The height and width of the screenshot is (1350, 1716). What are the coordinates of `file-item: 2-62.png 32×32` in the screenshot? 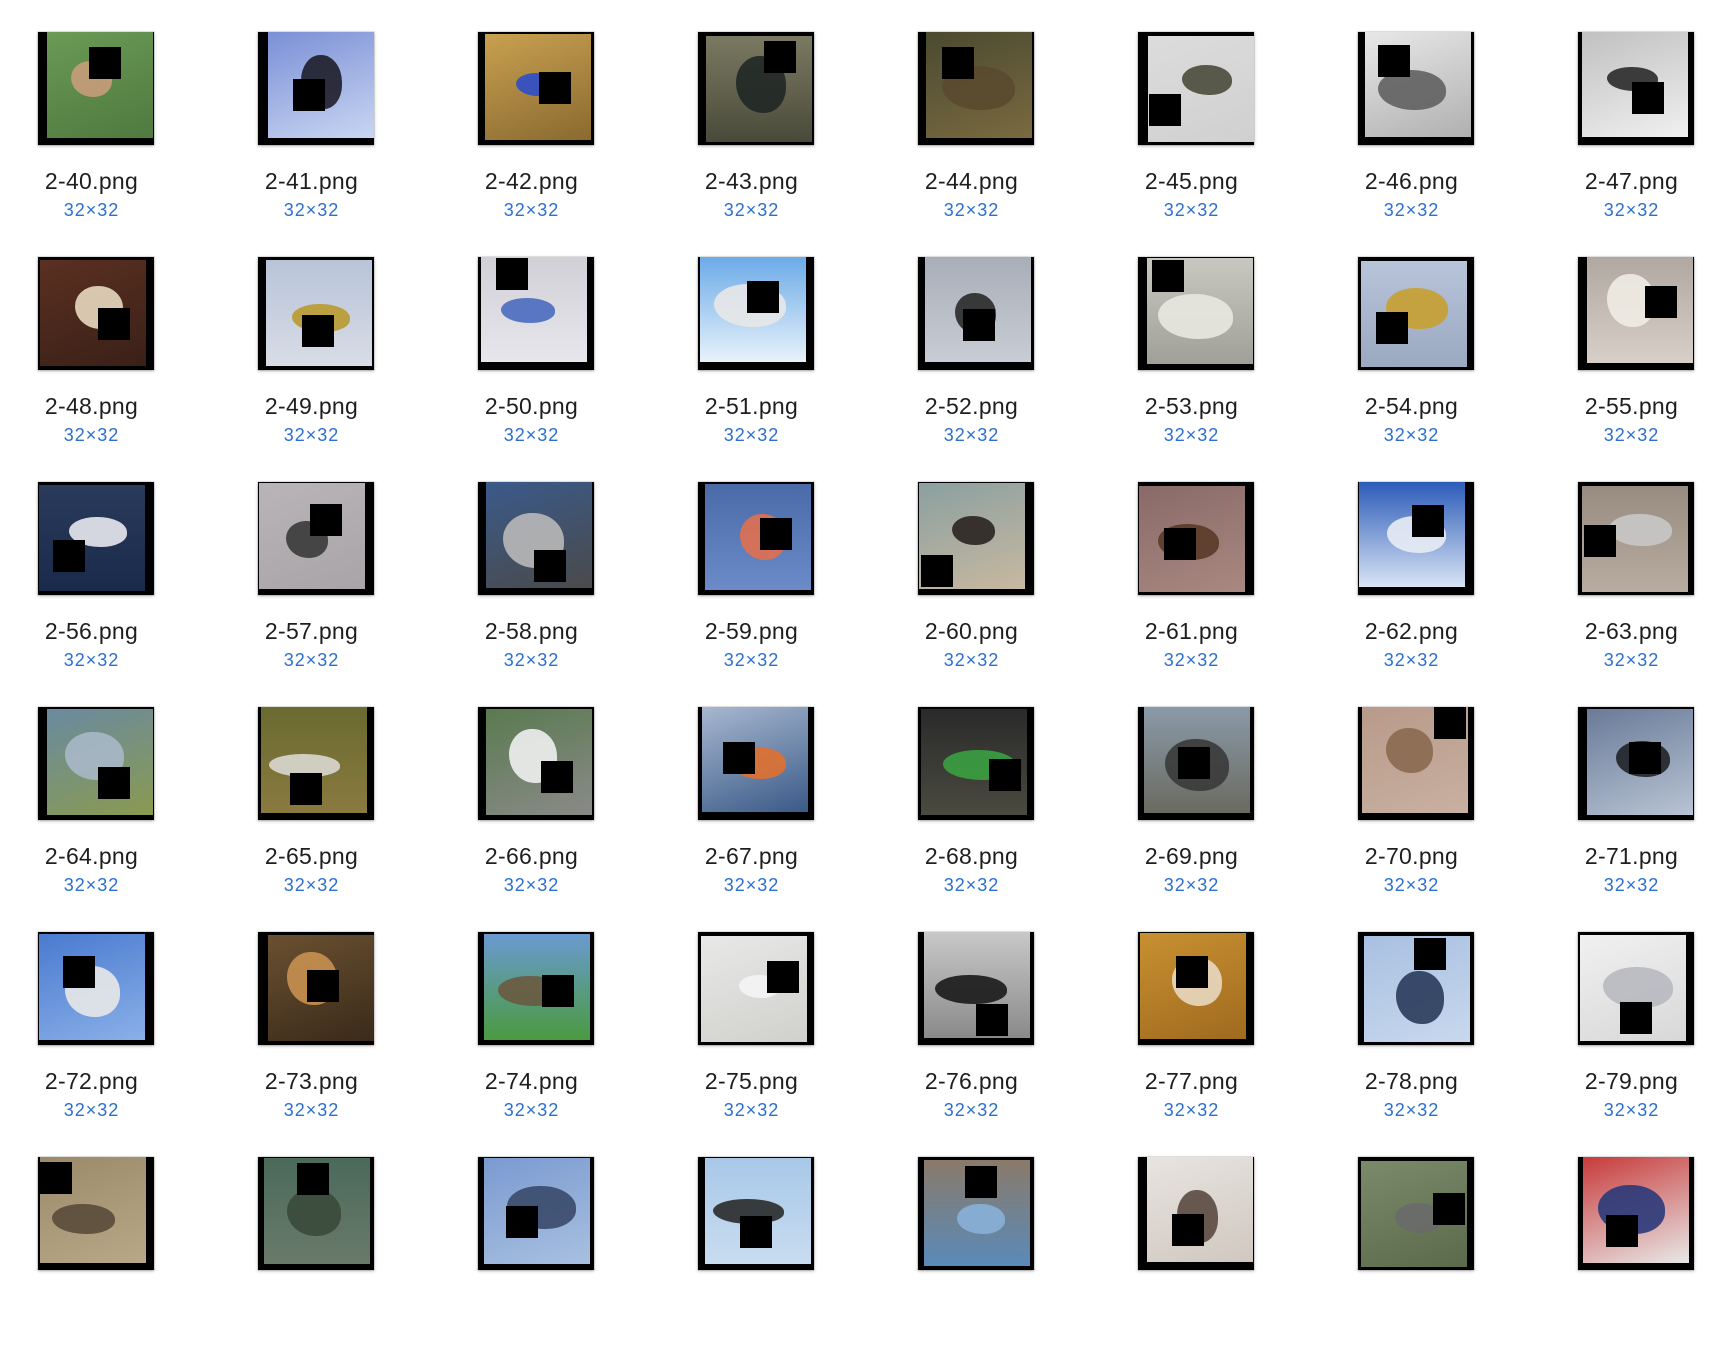 It's located at (1430, 562).